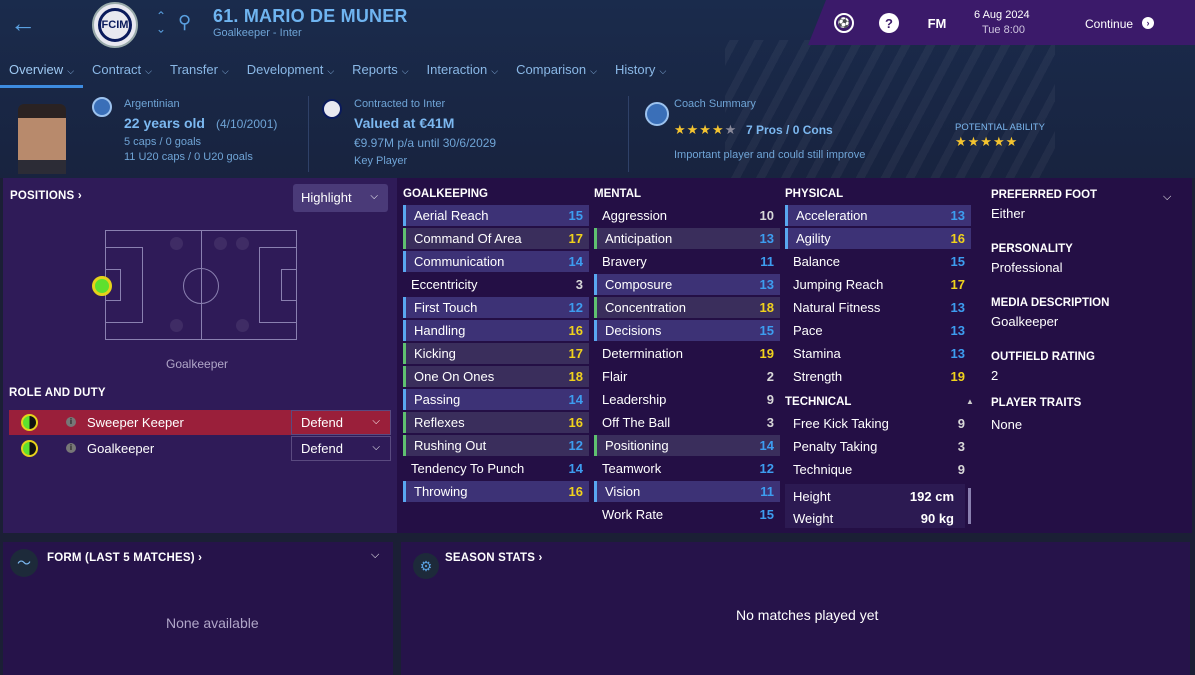 The height and width of the screenshot is (675, 1195). What do you see at coordinates (496, 376) in the screenshot?
I see `attribute-row: One On Ones 18` at bounding box center [496, 376].